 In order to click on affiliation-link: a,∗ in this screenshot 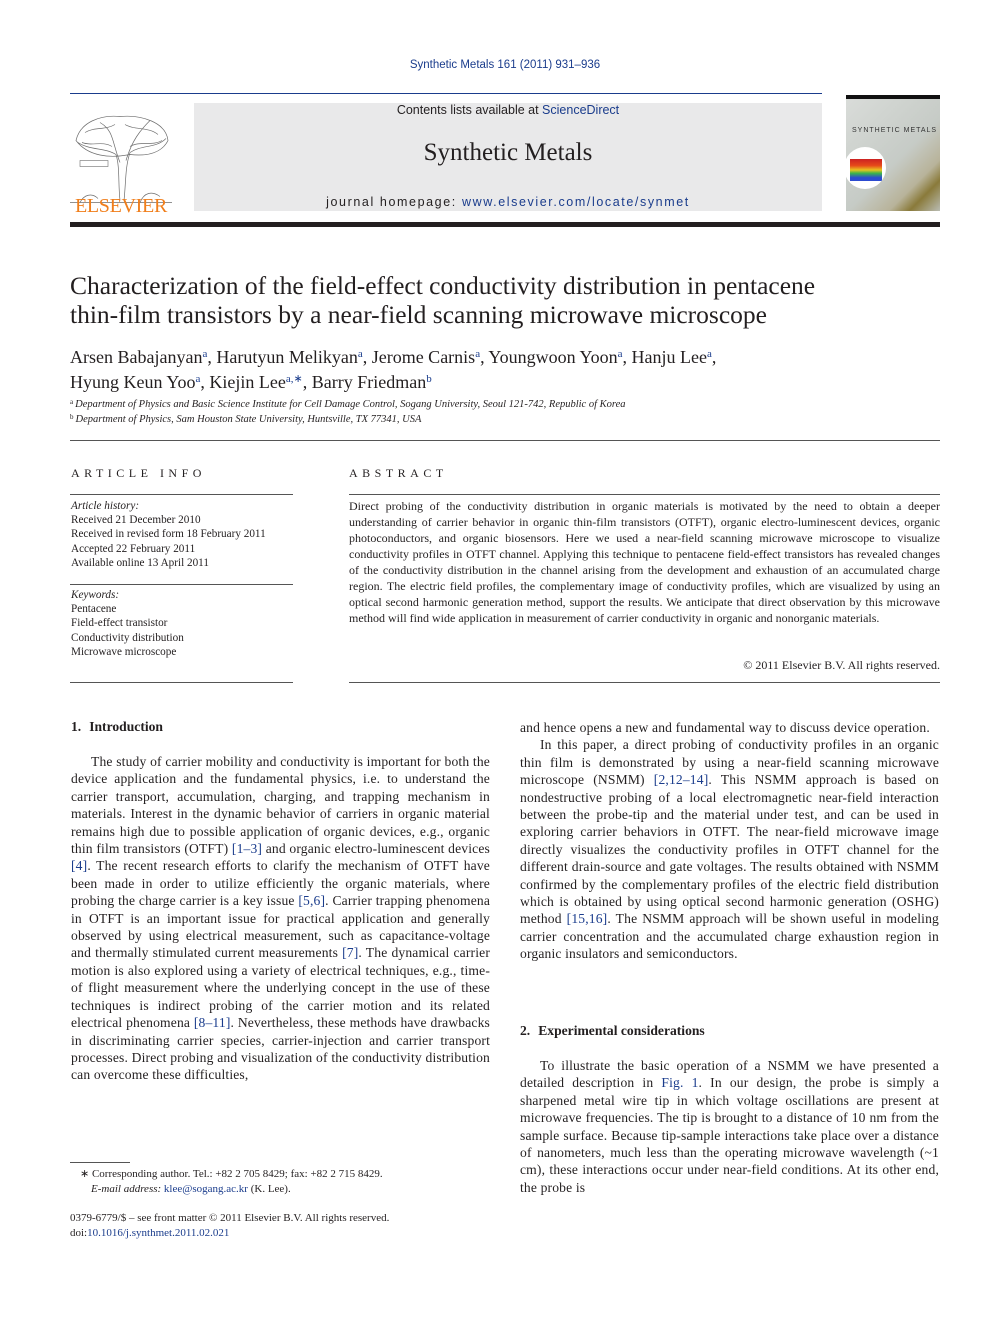, I will do `click(294, 379)`.